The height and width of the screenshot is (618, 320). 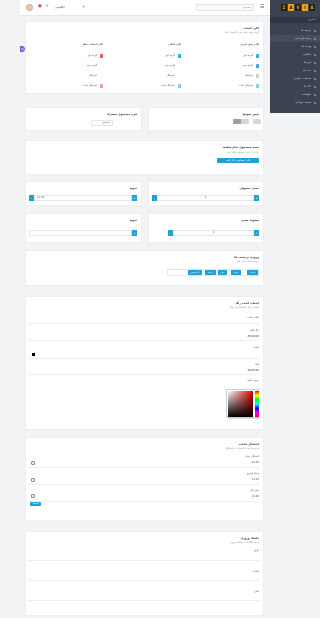 I want to click on field-label: تلفن, so click(x=256, y=591).